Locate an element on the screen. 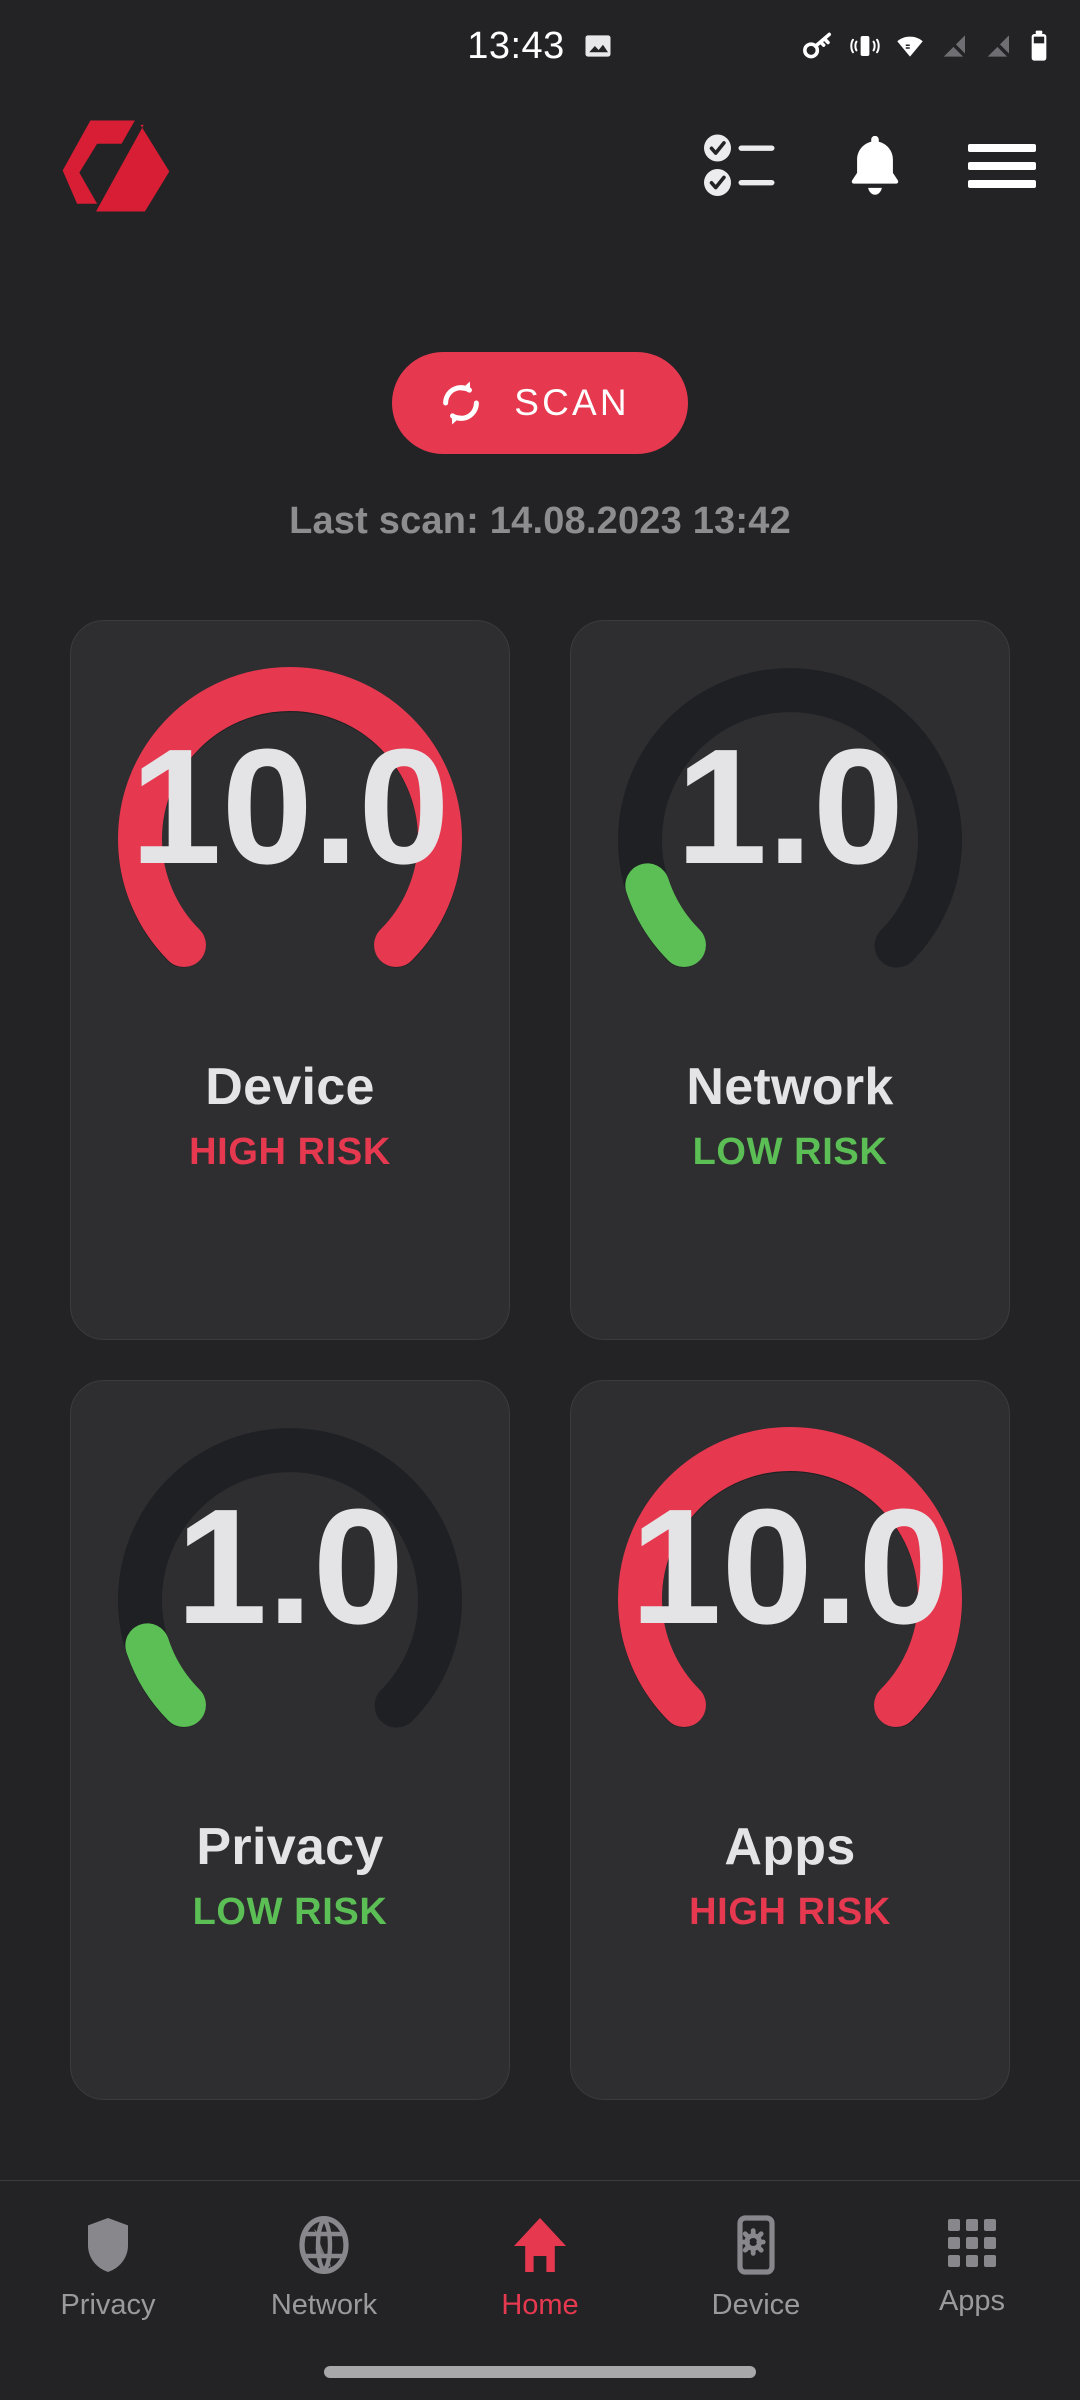  nav-item-apps: Apps is located at coordinates (972, 2266).